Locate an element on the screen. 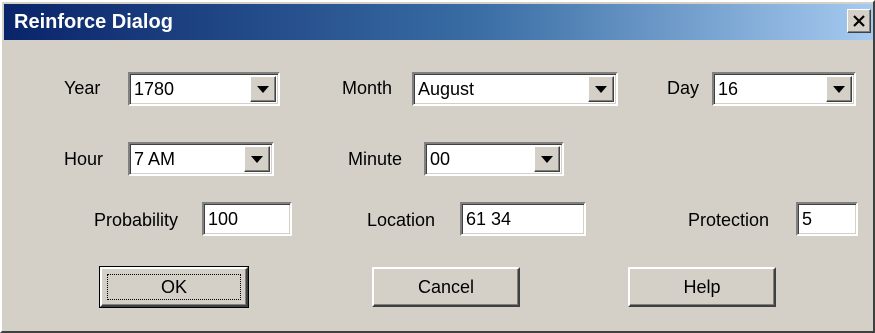 The image size is (875, 333). probability-label: Probability is located at coordinates (136, 220).